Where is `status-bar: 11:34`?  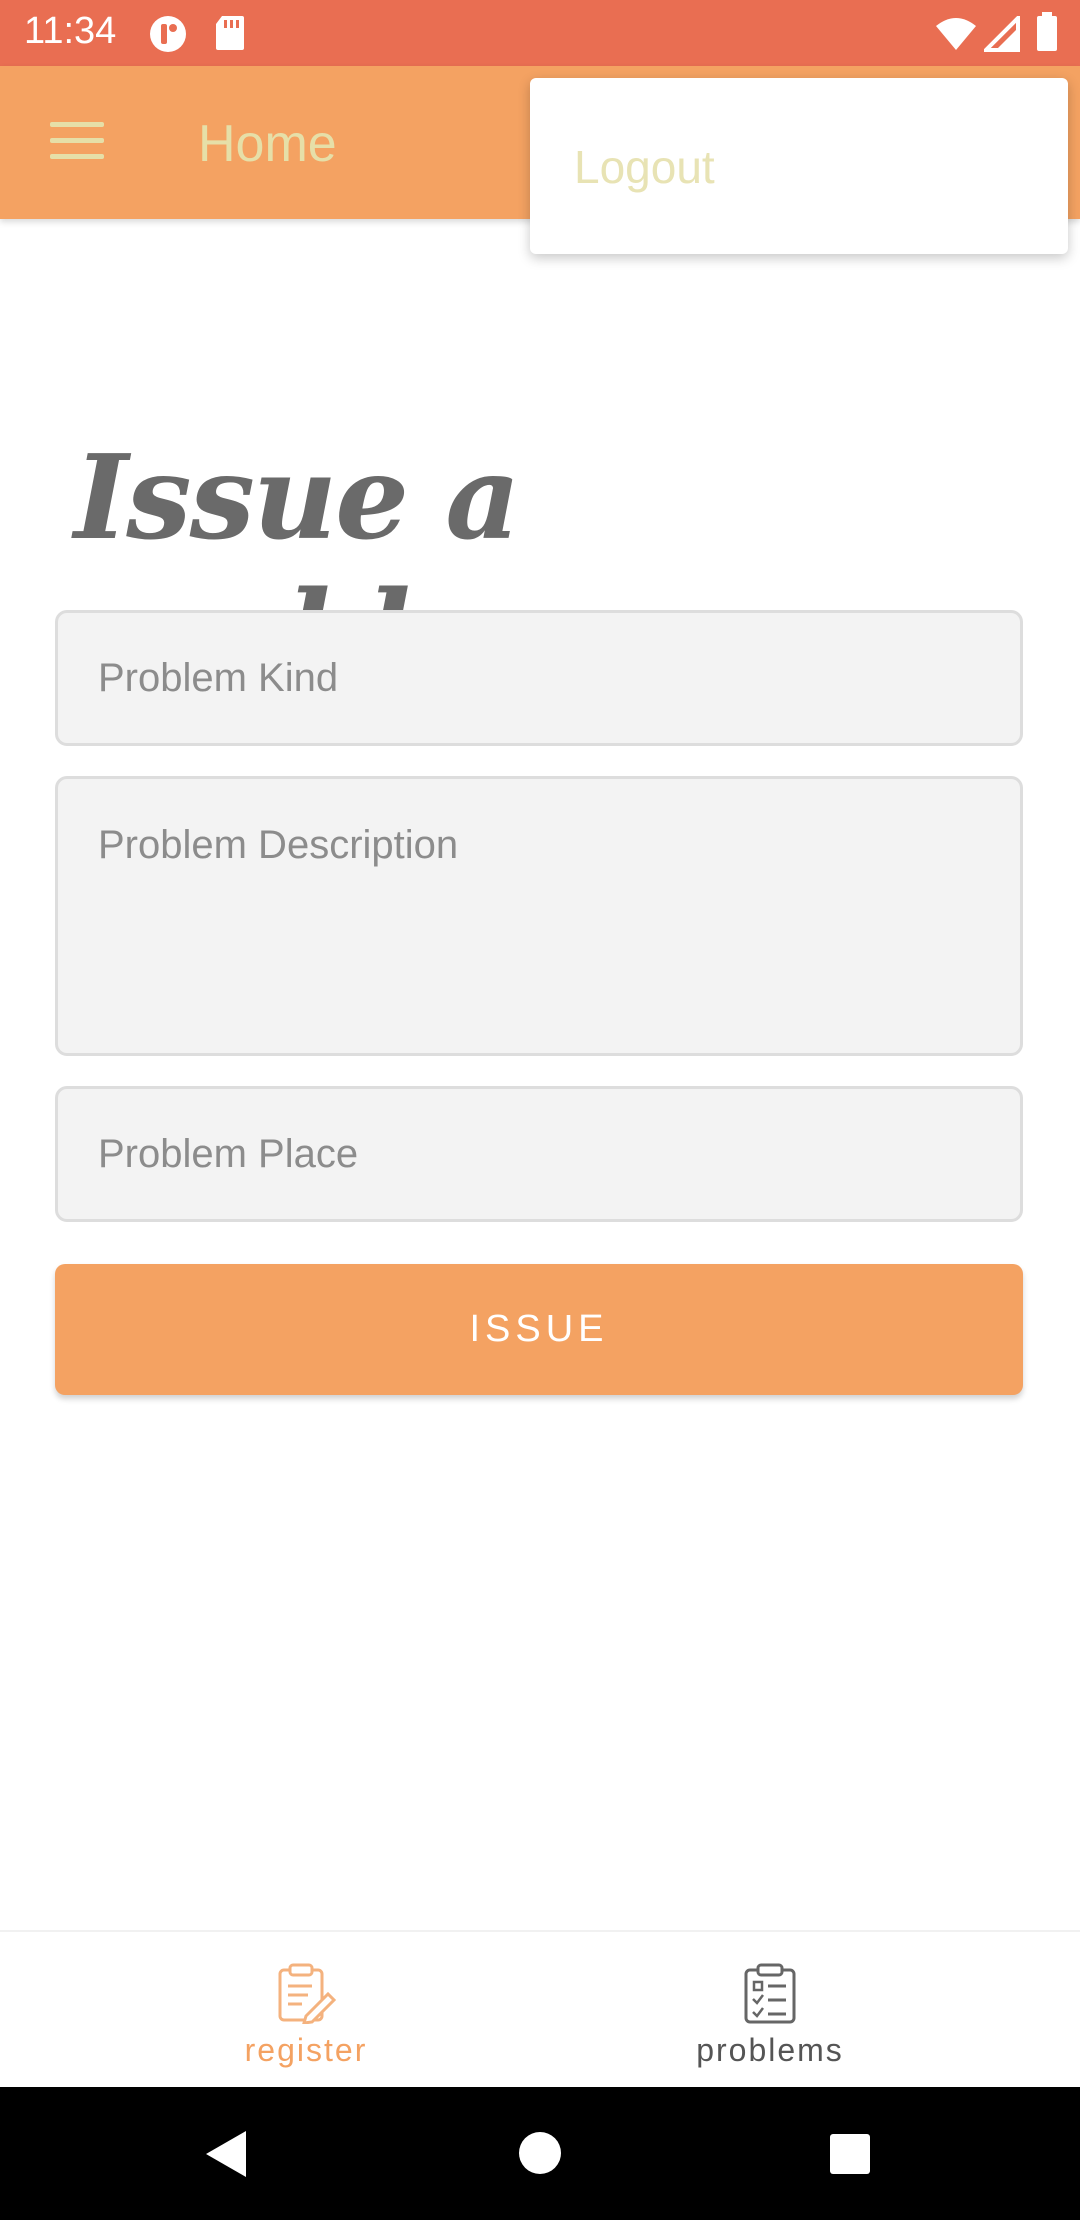 status-bar: 11:34 is located at coordinates (540, 33).